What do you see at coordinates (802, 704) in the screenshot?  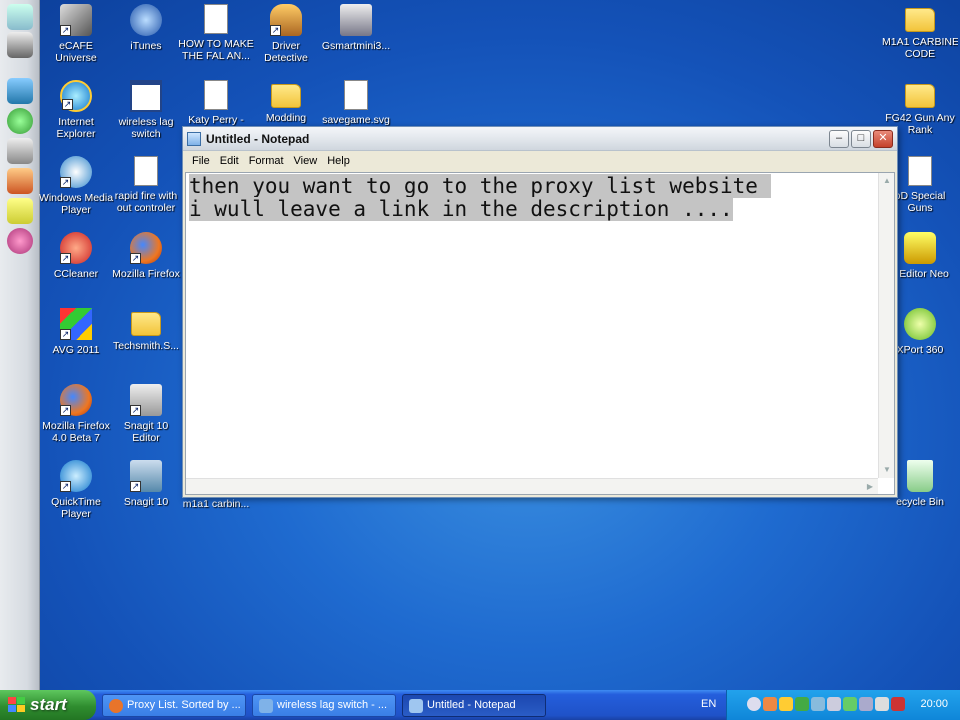 I see `shield-icon` at bounding box center [802, 704].